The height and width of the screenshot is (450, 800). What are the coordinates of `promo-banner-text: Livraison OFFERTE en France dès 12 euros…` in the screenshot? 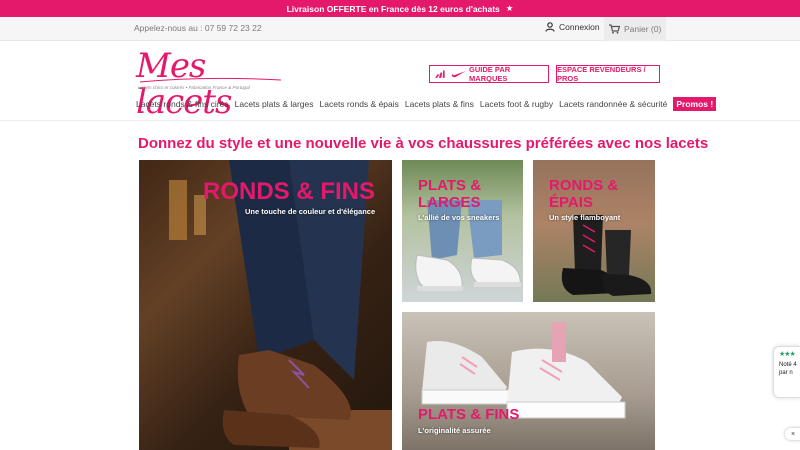 It's located at (393, 8).